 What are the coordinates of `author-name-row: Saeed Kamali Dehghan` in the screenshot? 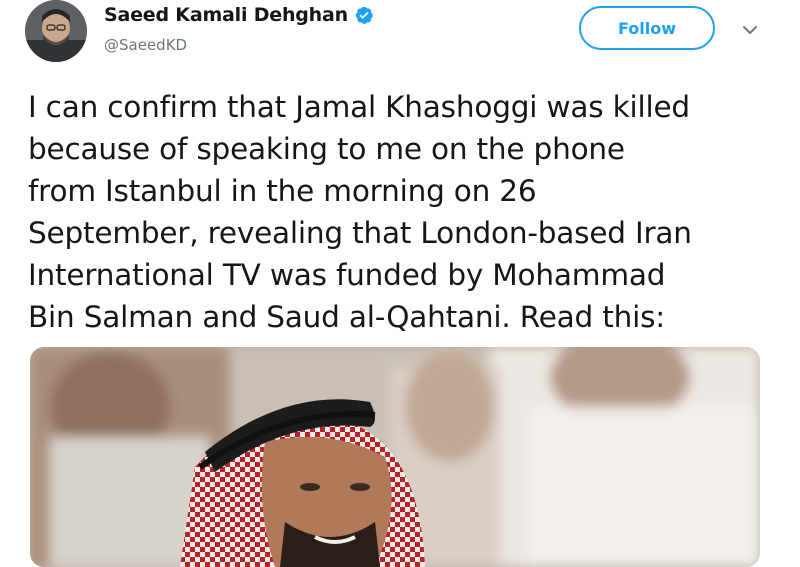 It's located at (239, 15).